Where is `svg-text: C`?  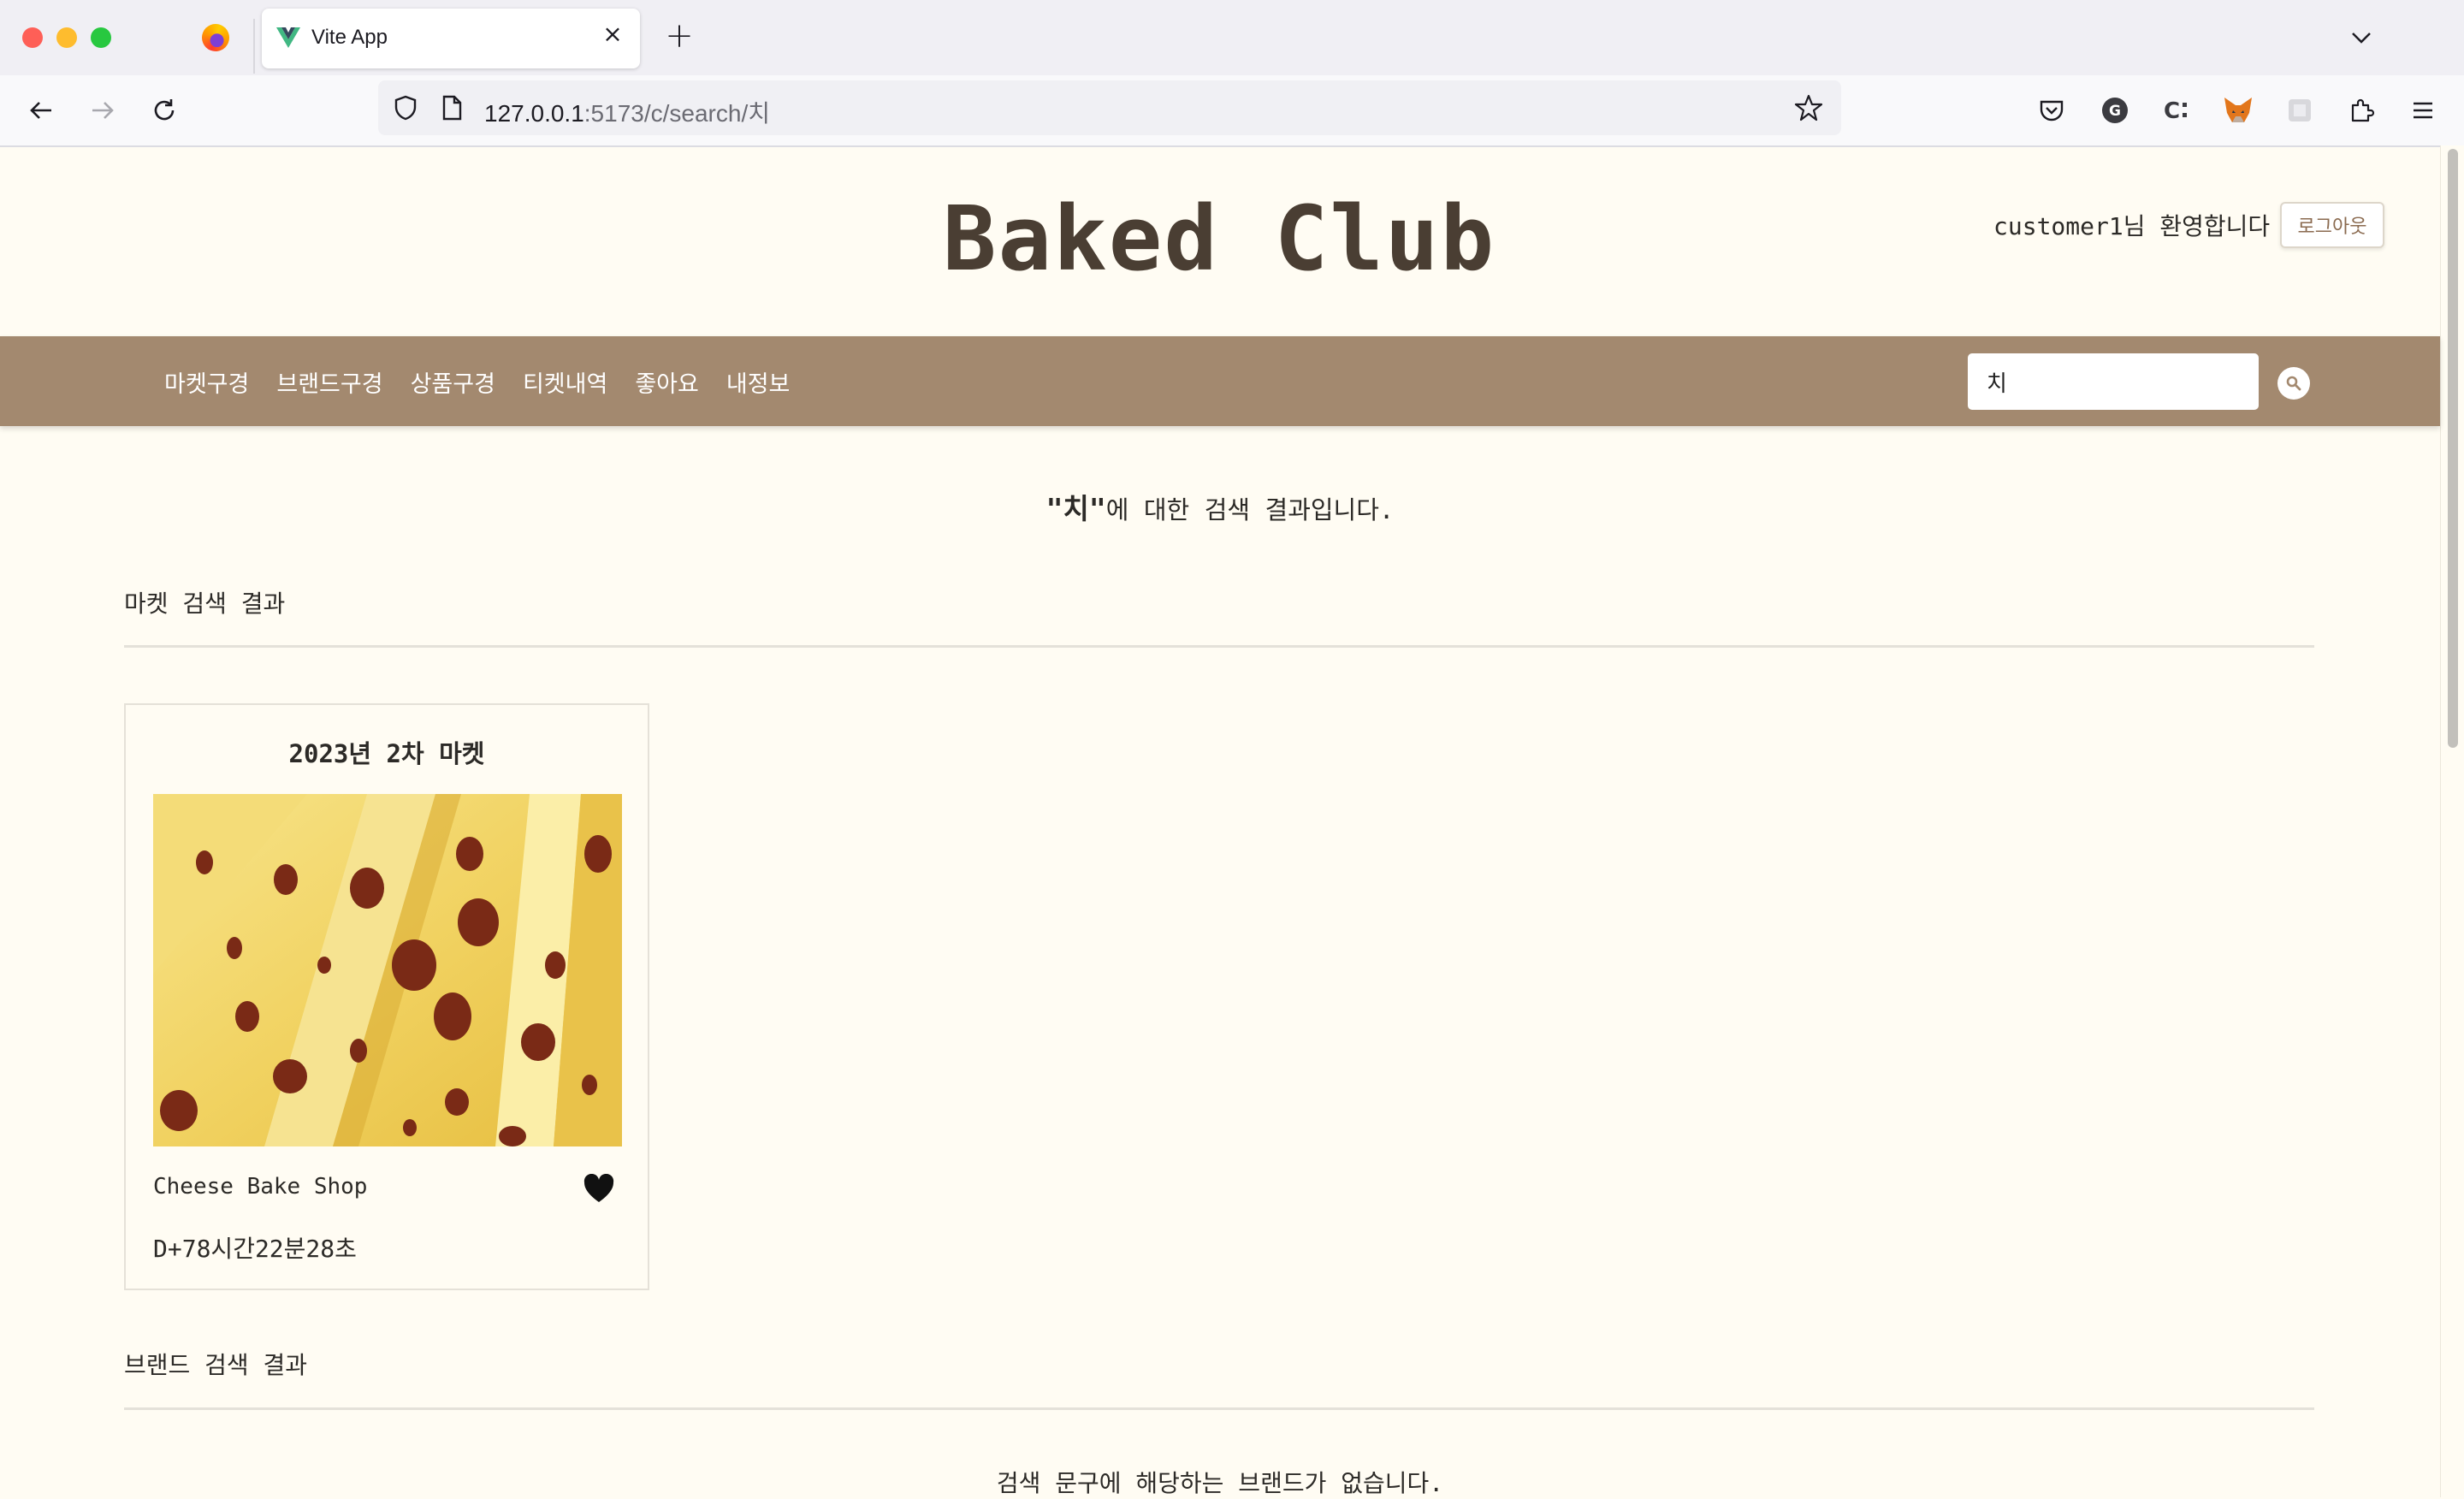 svg-text: C is located at coordinates (2172, 111).